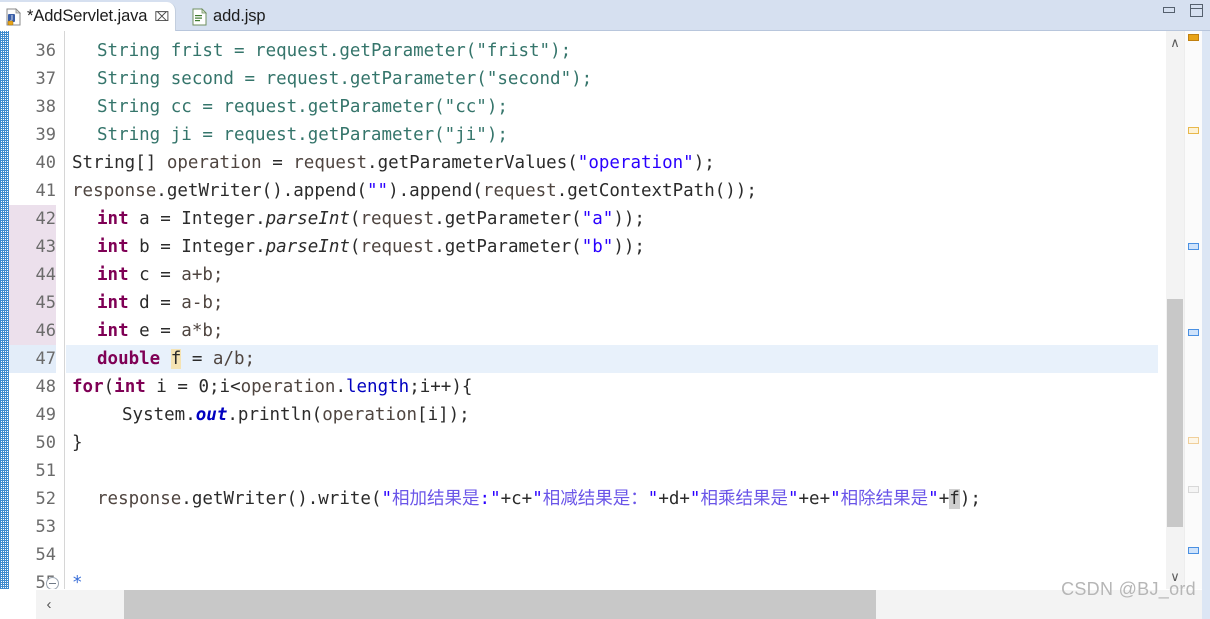 The height and width of the screenshot is (619, 1210). Describe the element at coordinates (199, 16) in the screenshot. I see `jsp-file-icon` at that location.